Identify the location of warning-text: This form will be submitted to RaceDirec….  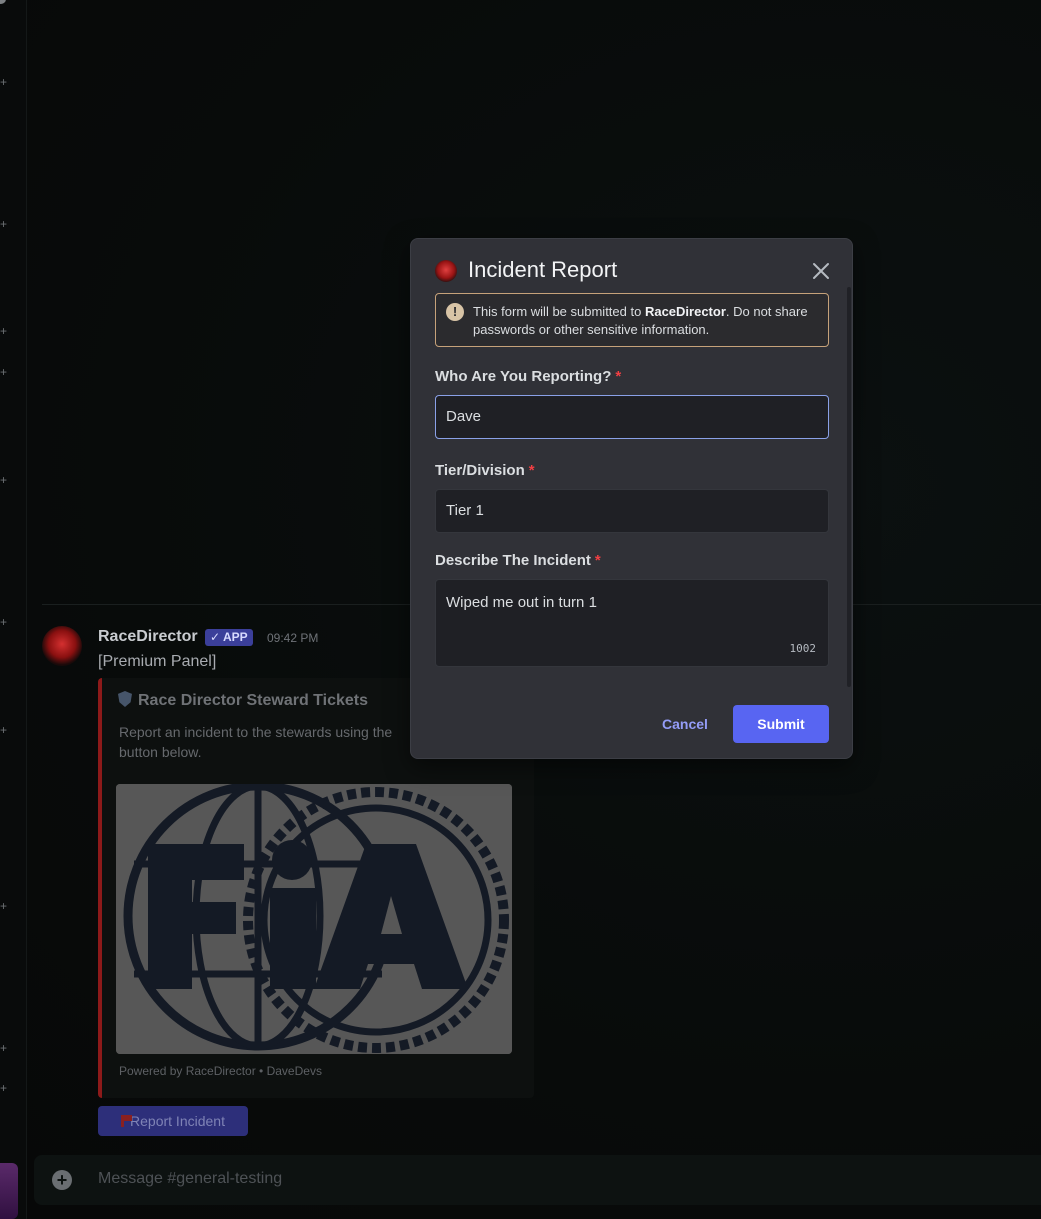
(640, 320).